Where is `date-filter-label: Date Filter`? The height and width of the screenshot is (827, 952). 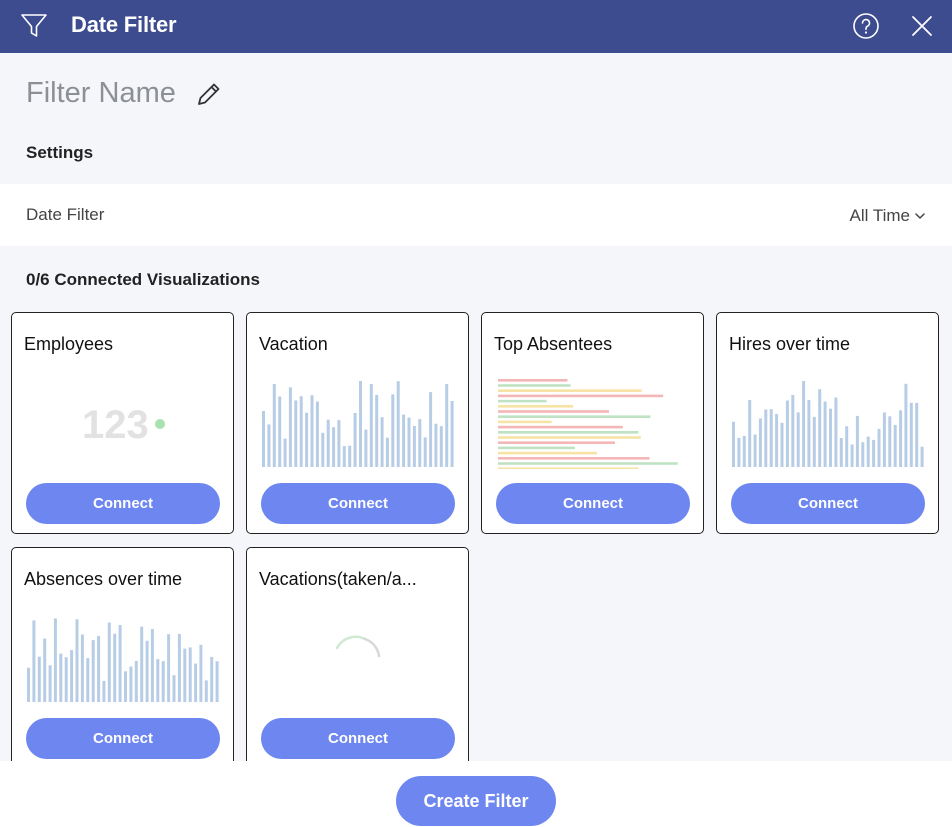
date-filter-label: Date Filter is located at coordinates (65, 214).